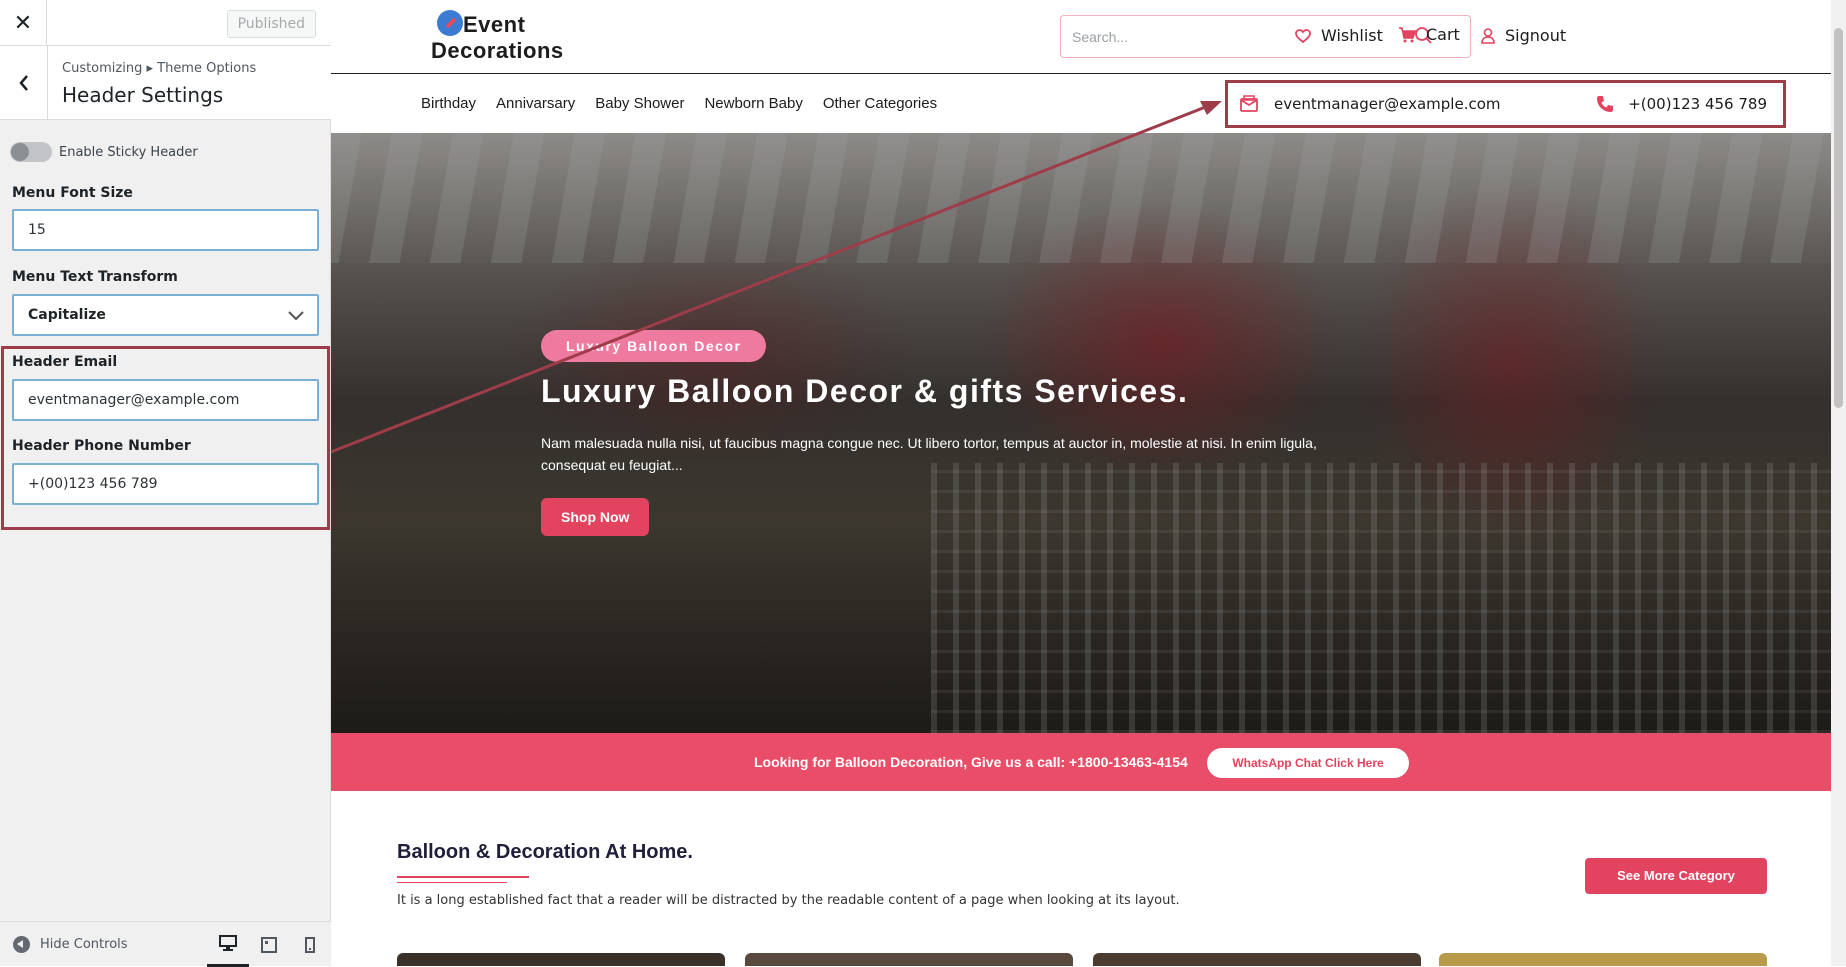 The height and width of the screenshot is (967, 1846). Describe the element at coordinates (1387, 104) in the screenshot. I see `header-email-text: eventmanager@example.com` at that location.